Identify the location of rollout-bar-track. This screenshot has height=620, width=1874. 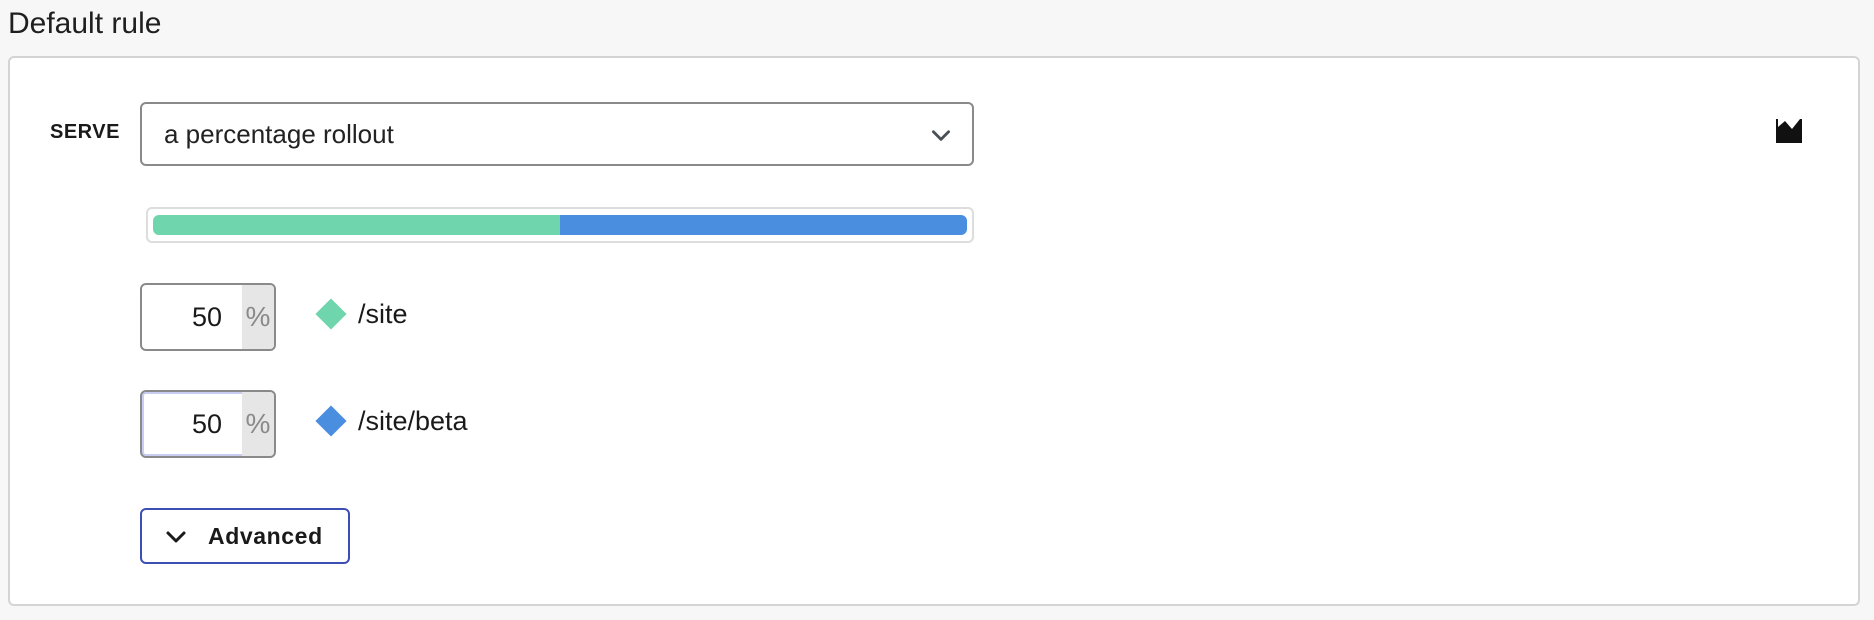
(560, 225).